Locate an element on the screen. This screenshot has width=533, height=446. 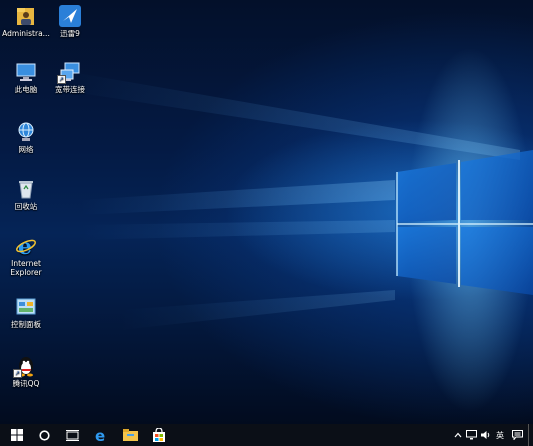
tray-overflow-button is located at coordinates (458, 435).